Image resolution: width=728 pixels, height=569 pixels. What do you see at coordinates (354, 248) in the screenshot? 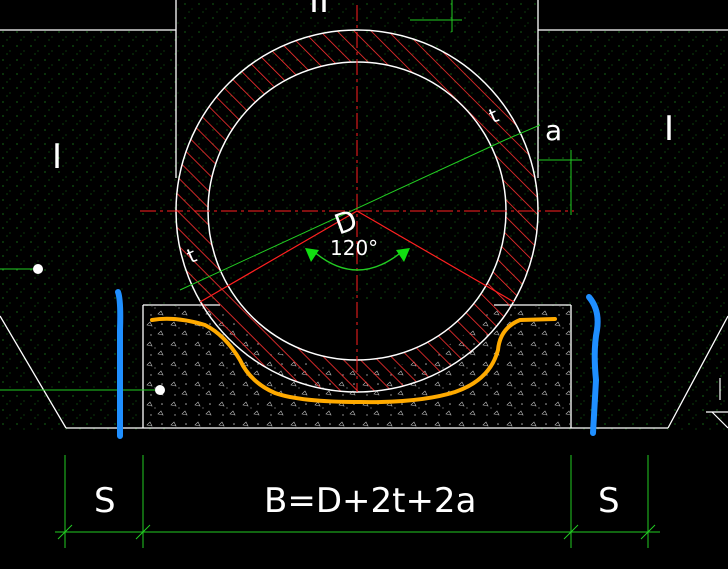
I see `bedding-angle-label: 120°` at bounding box center [354, 248].